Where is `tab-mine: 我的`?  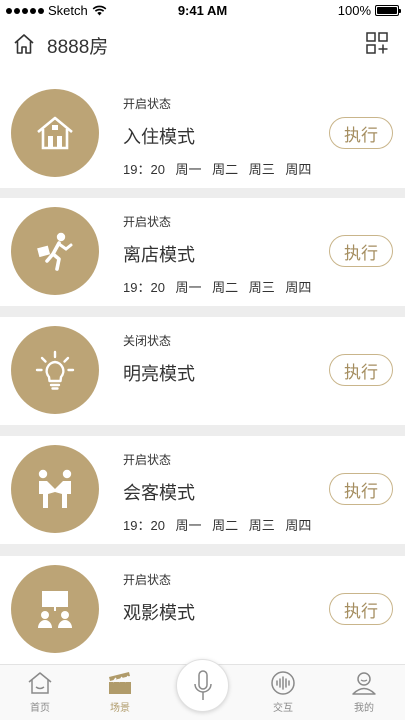 tab-mine: 我的 is located at coordinates (364, 692).